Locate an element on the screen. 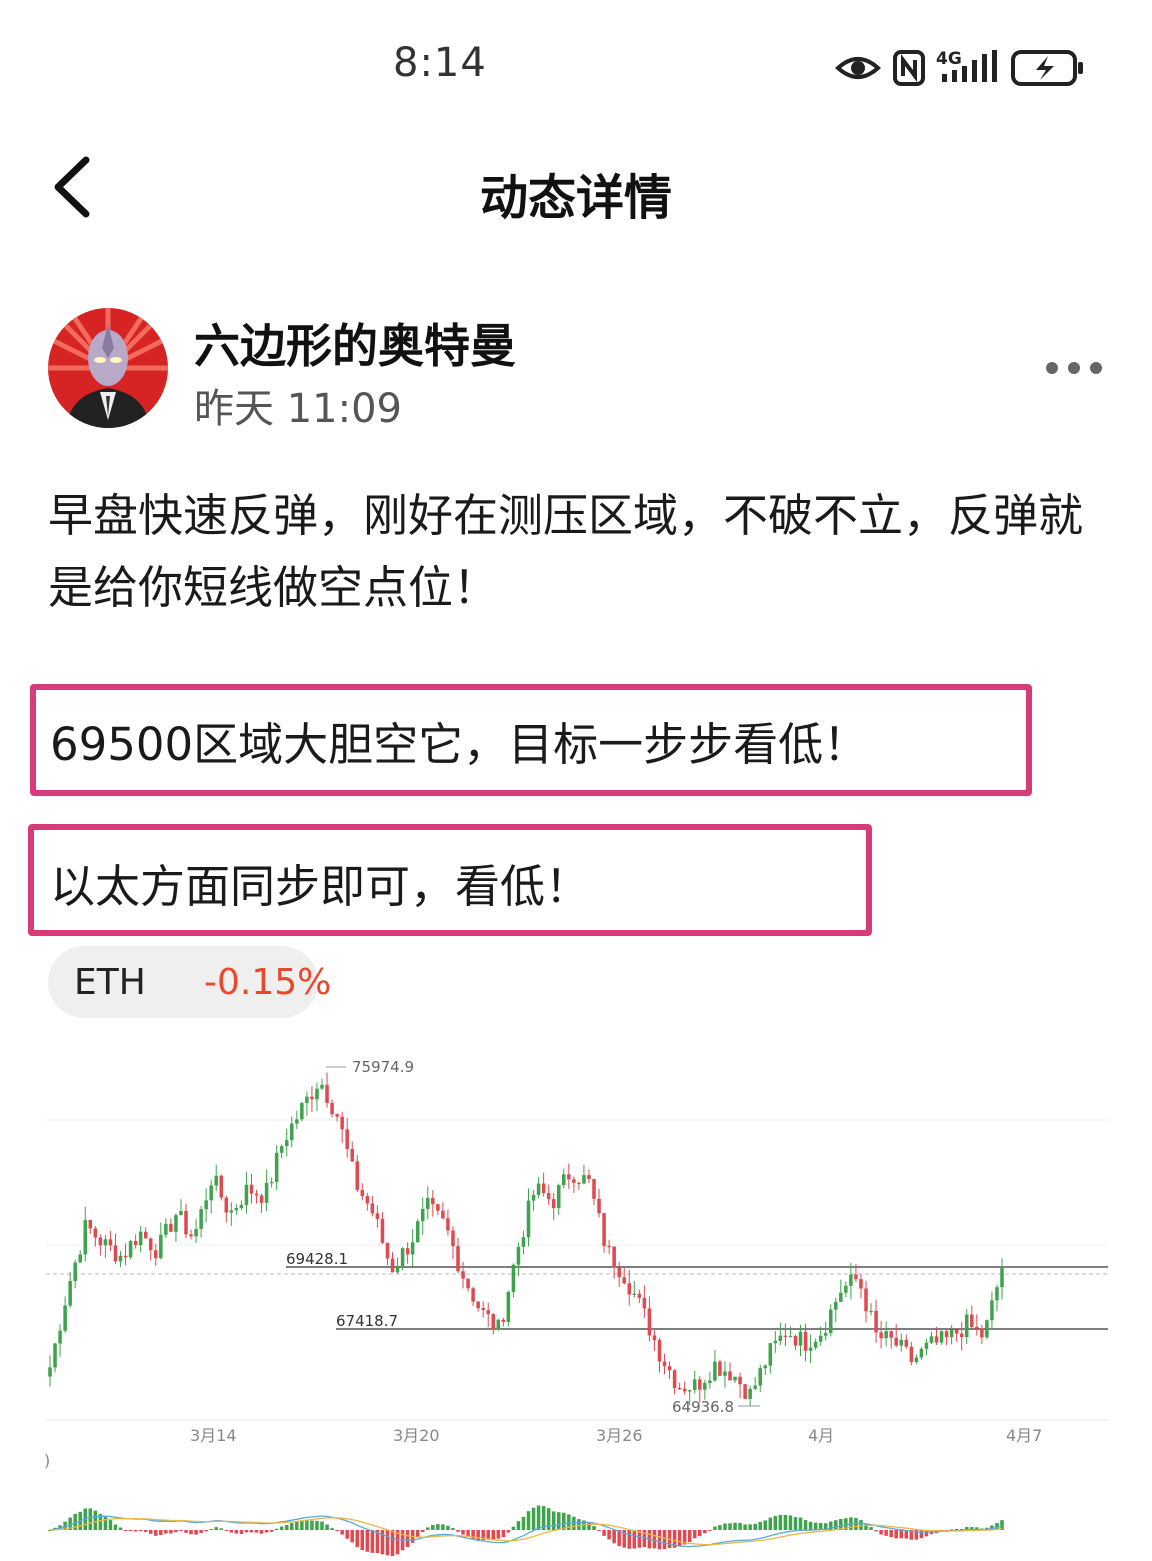 This screenshot has width=1152, height=1561. avatar is located at coordinates (108, 368).